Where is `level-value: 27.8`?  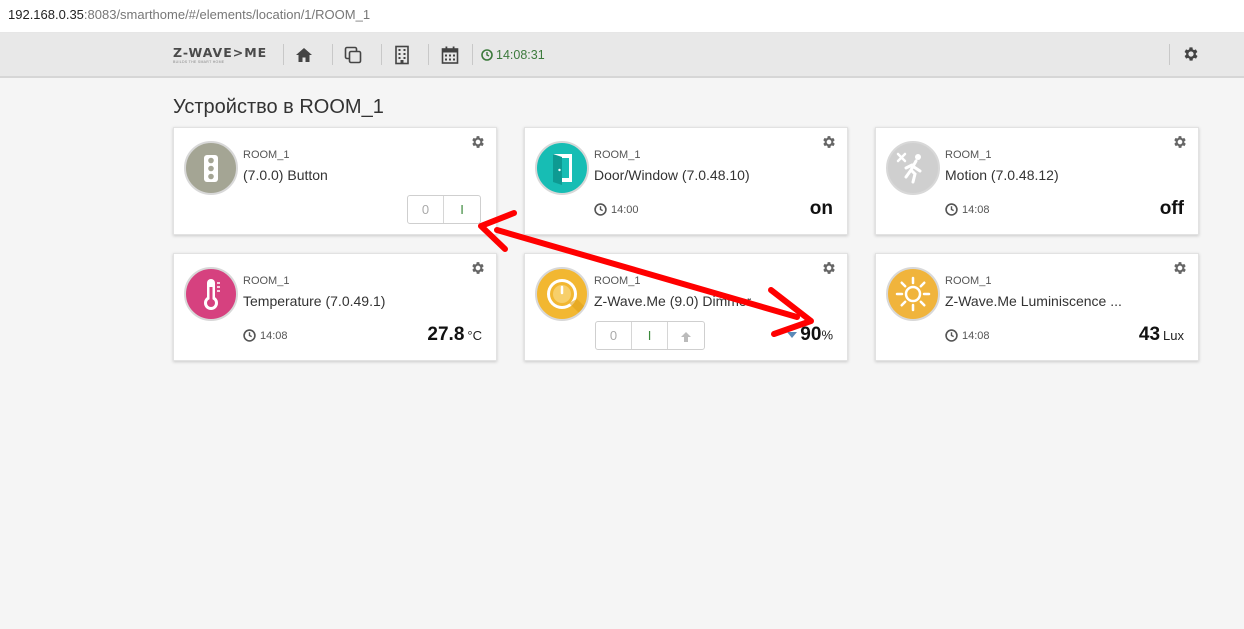 level-value: 27.8 is located at coordinates (446, 334).